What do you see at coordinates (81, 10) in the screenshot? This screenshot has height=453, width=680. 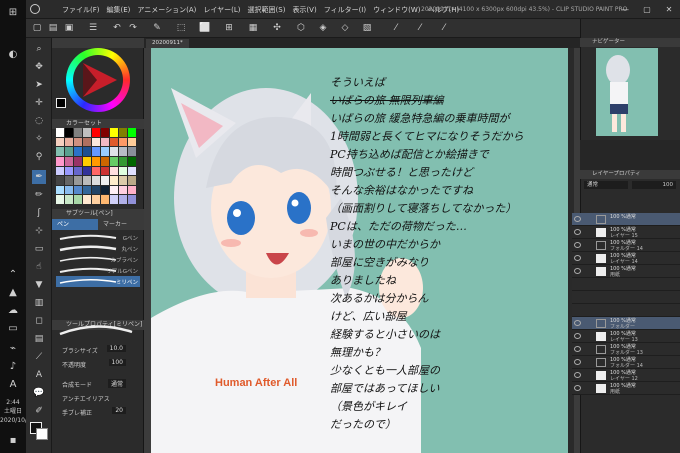 I see `menu-item: ファイル(F)` at bounding box center [81, 10].